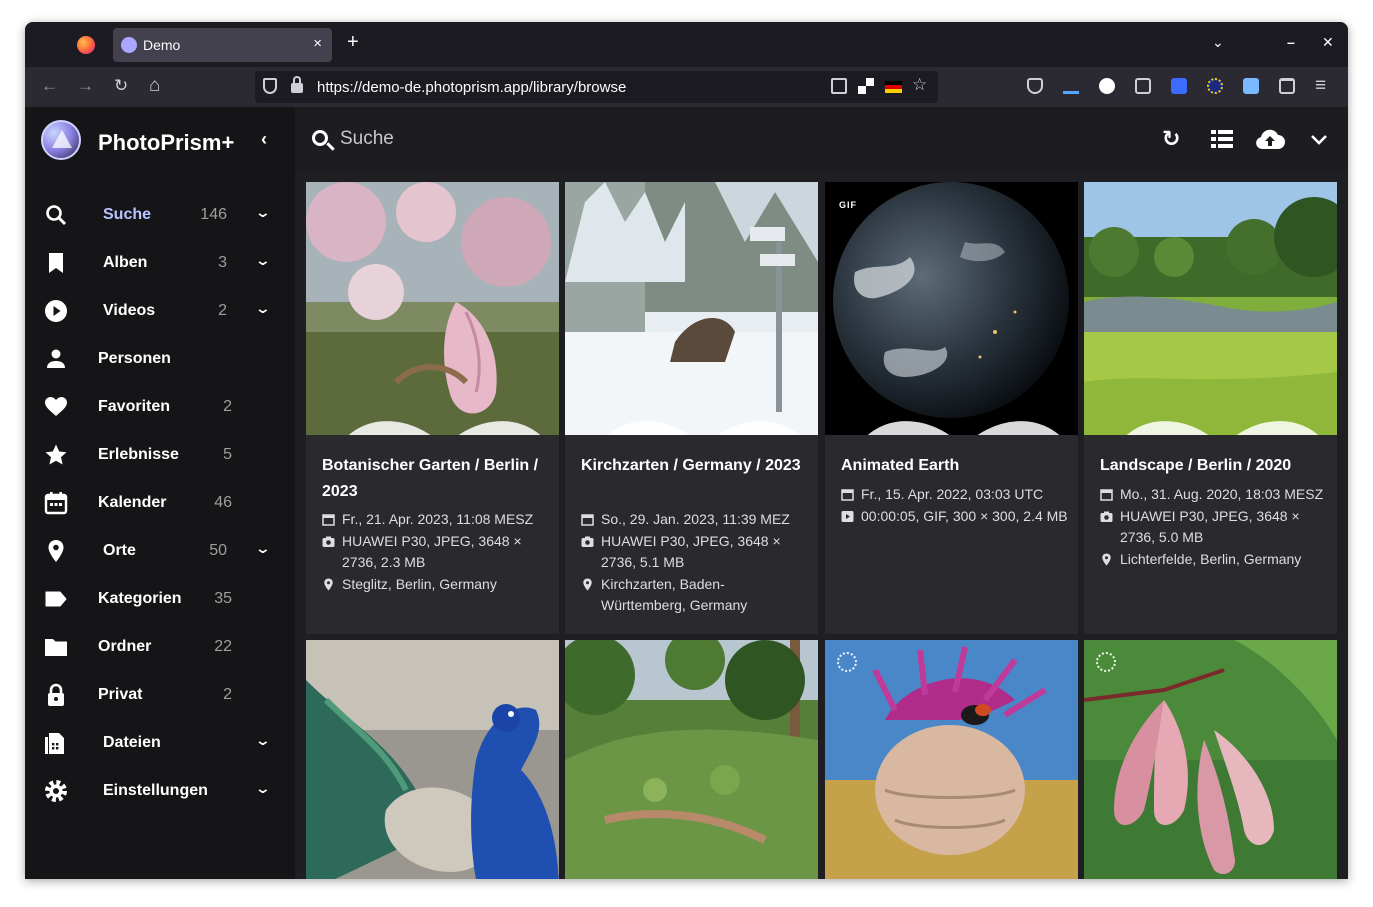 Image resolution: width=1373 pixels, height=907 pixels. Describe the element at coordinates (952, 494) in the screenshot. I see `photo-date: Fr., 15. Apr. 2022, 03:03 UTC` at that location.